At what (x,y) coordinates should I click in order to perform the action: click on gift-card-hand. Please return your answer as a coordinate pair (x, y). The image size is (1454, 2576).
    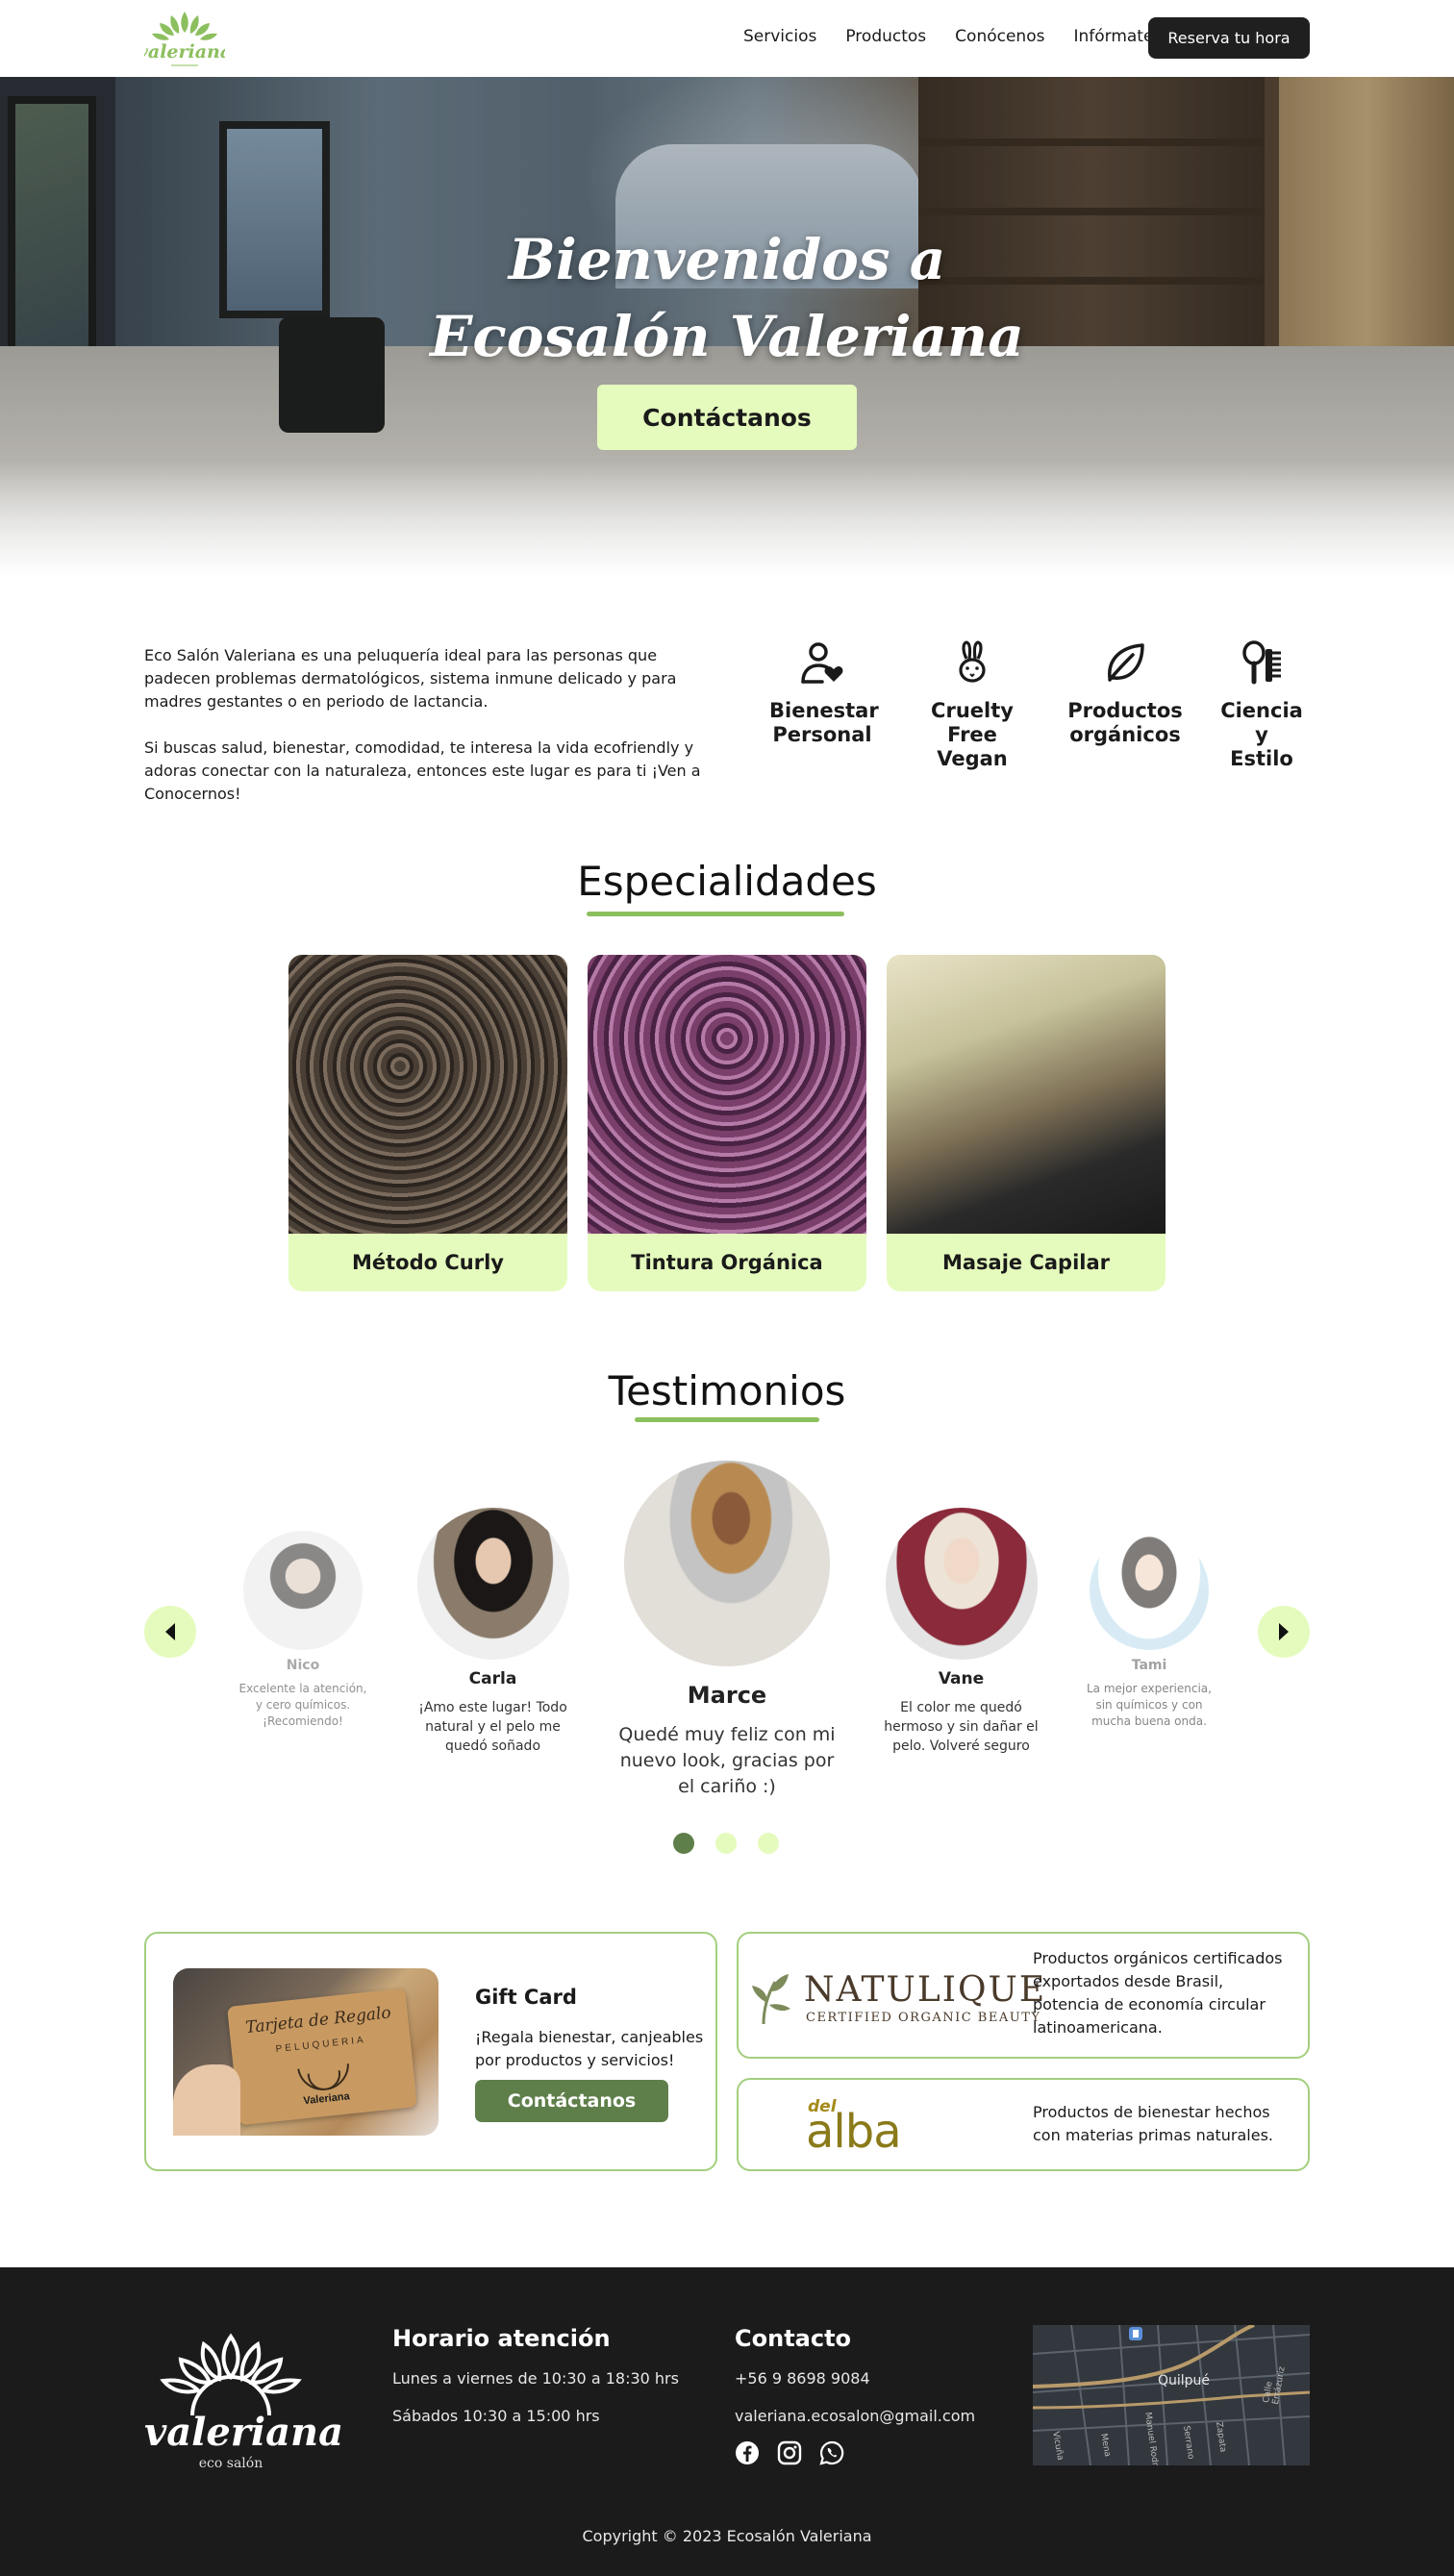
    Looking at the image, I should click on (206, 2100).